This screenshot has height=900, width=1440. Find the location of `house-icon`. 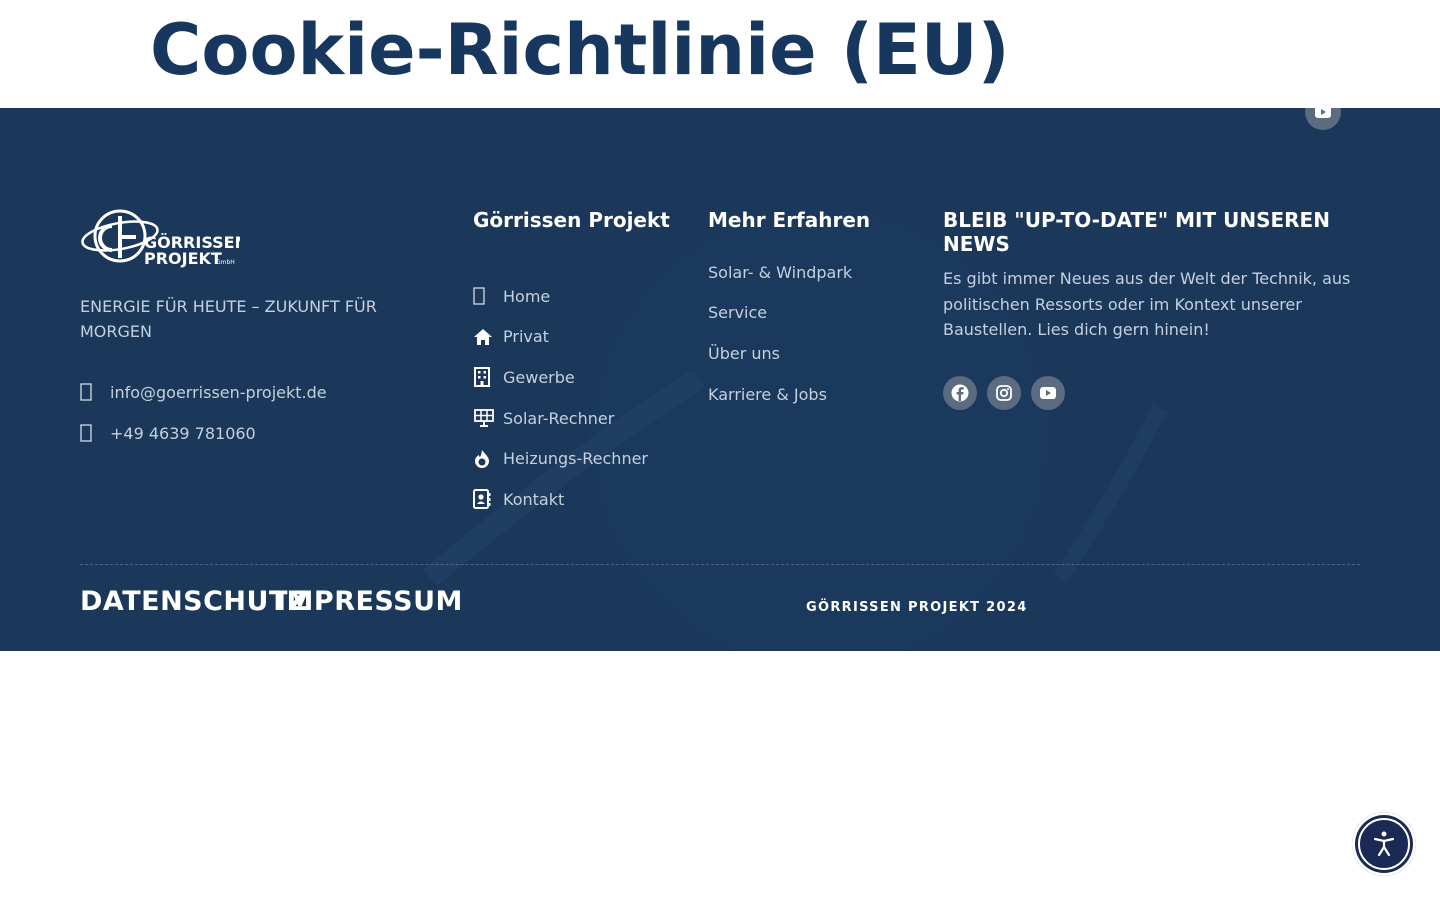

house-icon is located at coordinates (484, 337).